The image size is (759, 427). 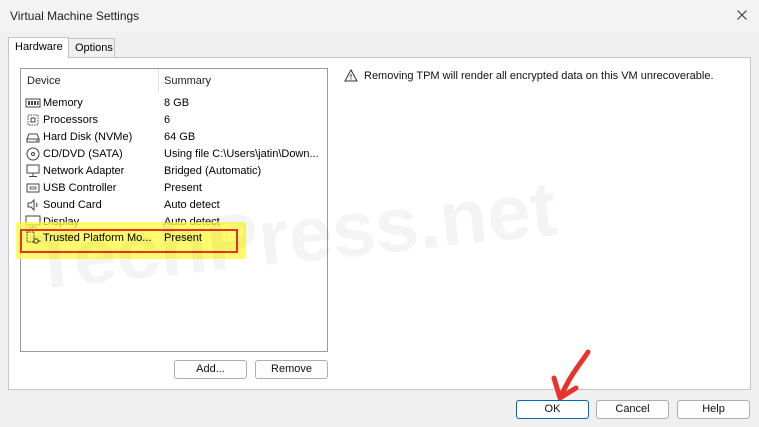 I want to click on warning-icon, so click(x=351, y=75).